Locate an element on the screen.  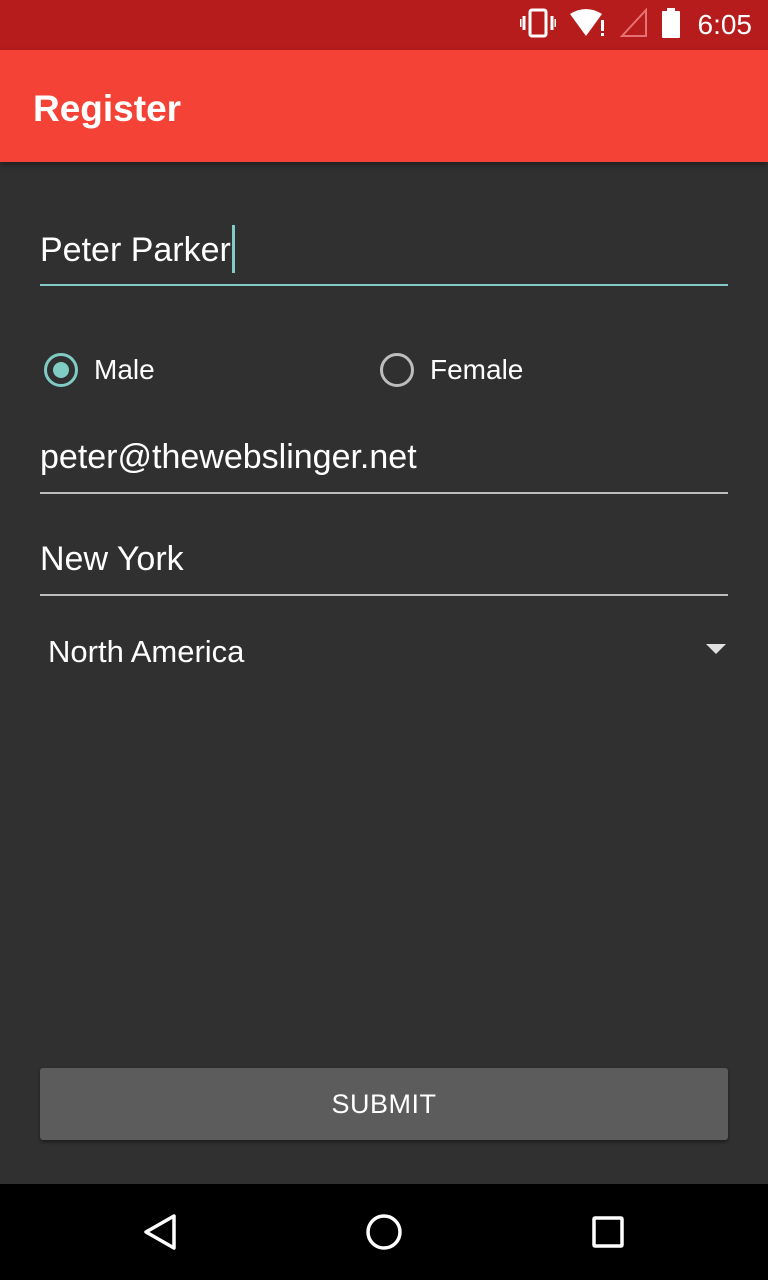
wifi-alert-icon is located at coordinates (587, 25).